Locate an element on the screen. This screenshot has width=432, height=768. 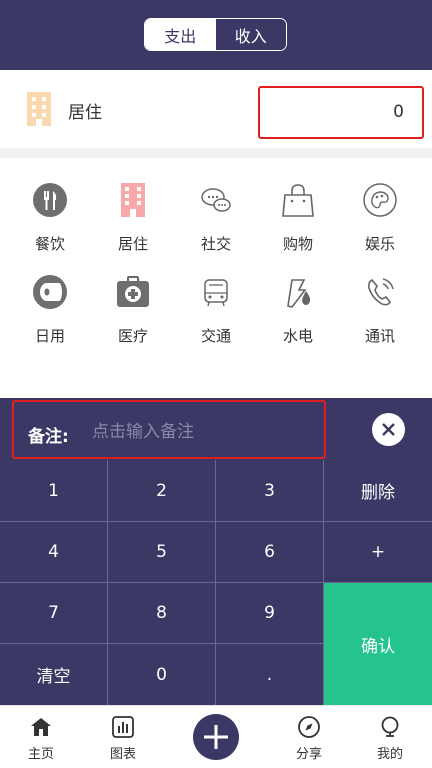
selected-category-label: 居住 is located at coordinates (85, 113).